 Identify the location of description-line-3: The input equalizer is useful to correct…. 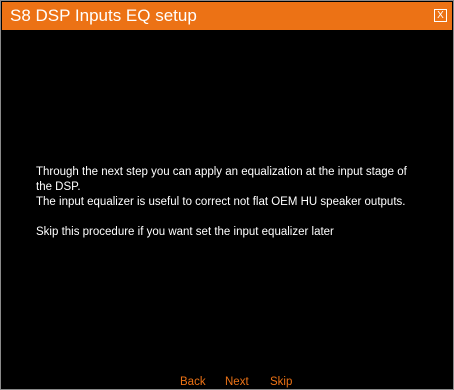
(221, 202).